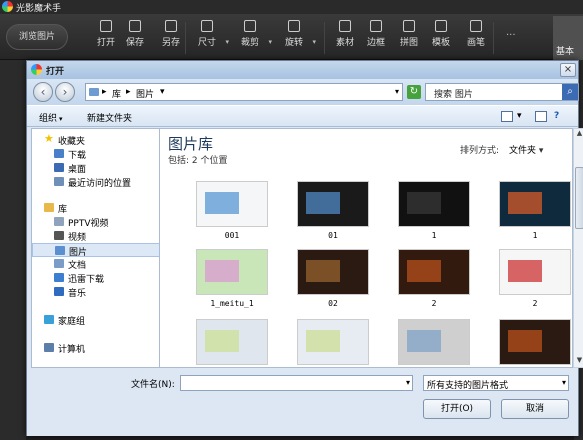  What do you see at coordinates (100, 184) in the screenshot?
I see `sidebar-item-label: 最近访问的位置` at bounding box center [100, 184].